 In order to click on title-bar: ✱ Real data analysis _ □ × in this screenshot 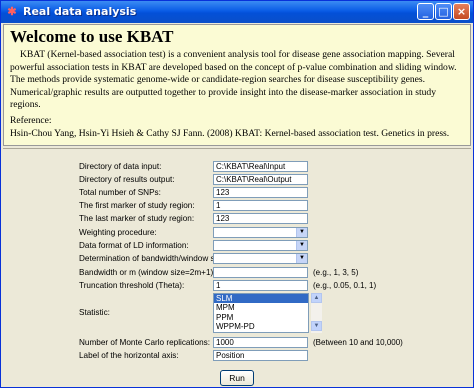, I will do `click(237, 12)`.